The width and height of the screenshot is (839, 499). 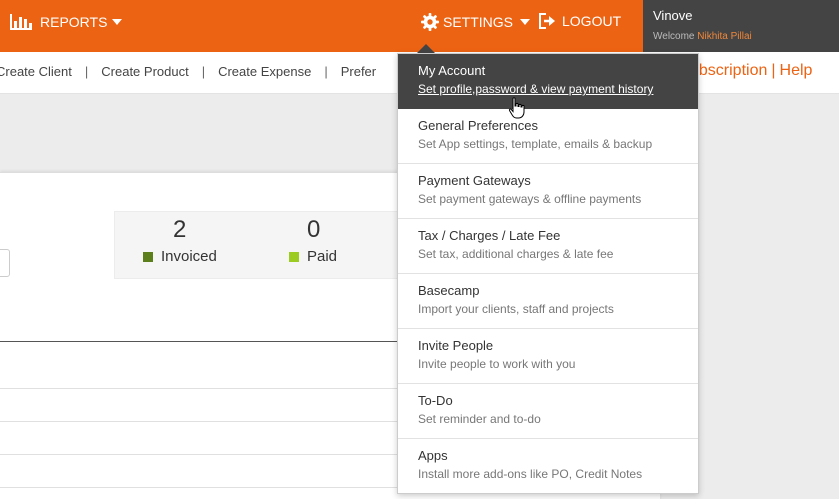 I want to click on create-product-link: Create Product, so click(x=144, y=71).